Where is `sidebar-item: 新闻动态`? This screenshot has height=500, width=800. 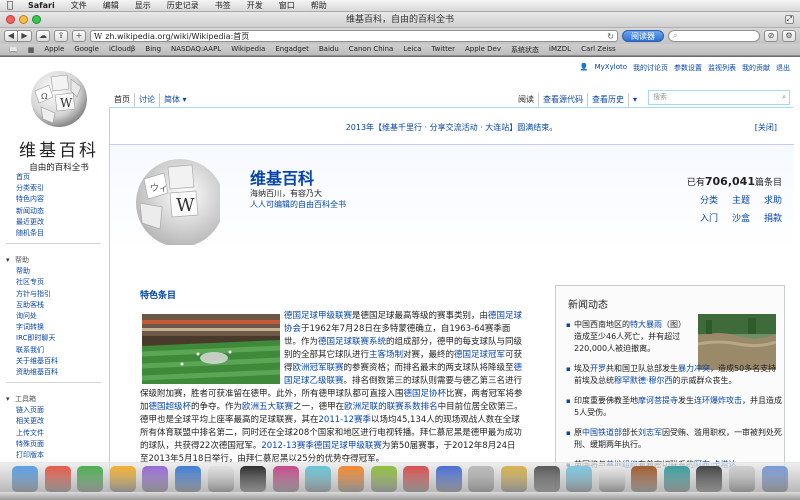
sidebar-item: 新闻动态 is located at coordinates (52, 211).